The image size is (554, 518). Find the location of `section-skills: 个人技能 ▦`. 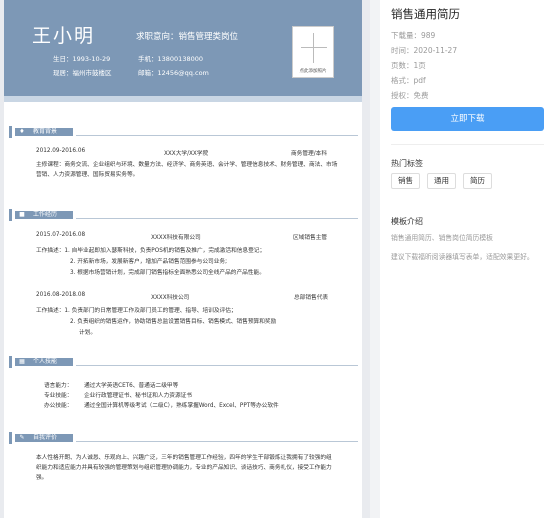

section-skills: 个人技能 ▦ is located at coordinates (185, 362).